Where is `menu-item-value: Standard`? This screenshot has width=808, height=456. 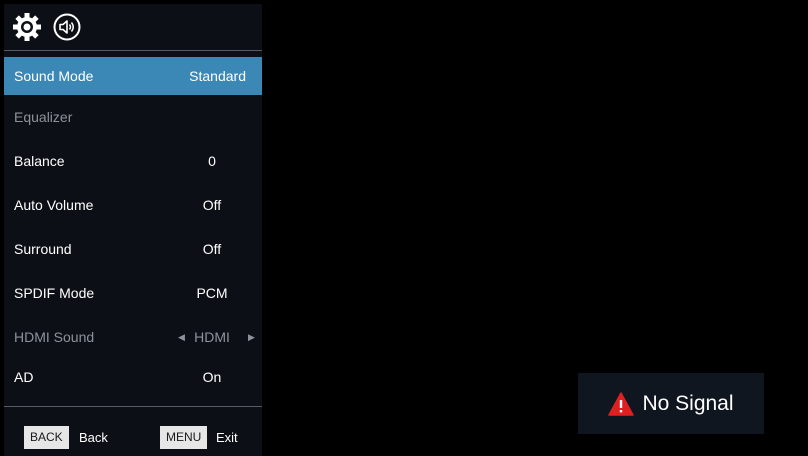 menu-item-value: Standard is located at coordinates (217, 76).